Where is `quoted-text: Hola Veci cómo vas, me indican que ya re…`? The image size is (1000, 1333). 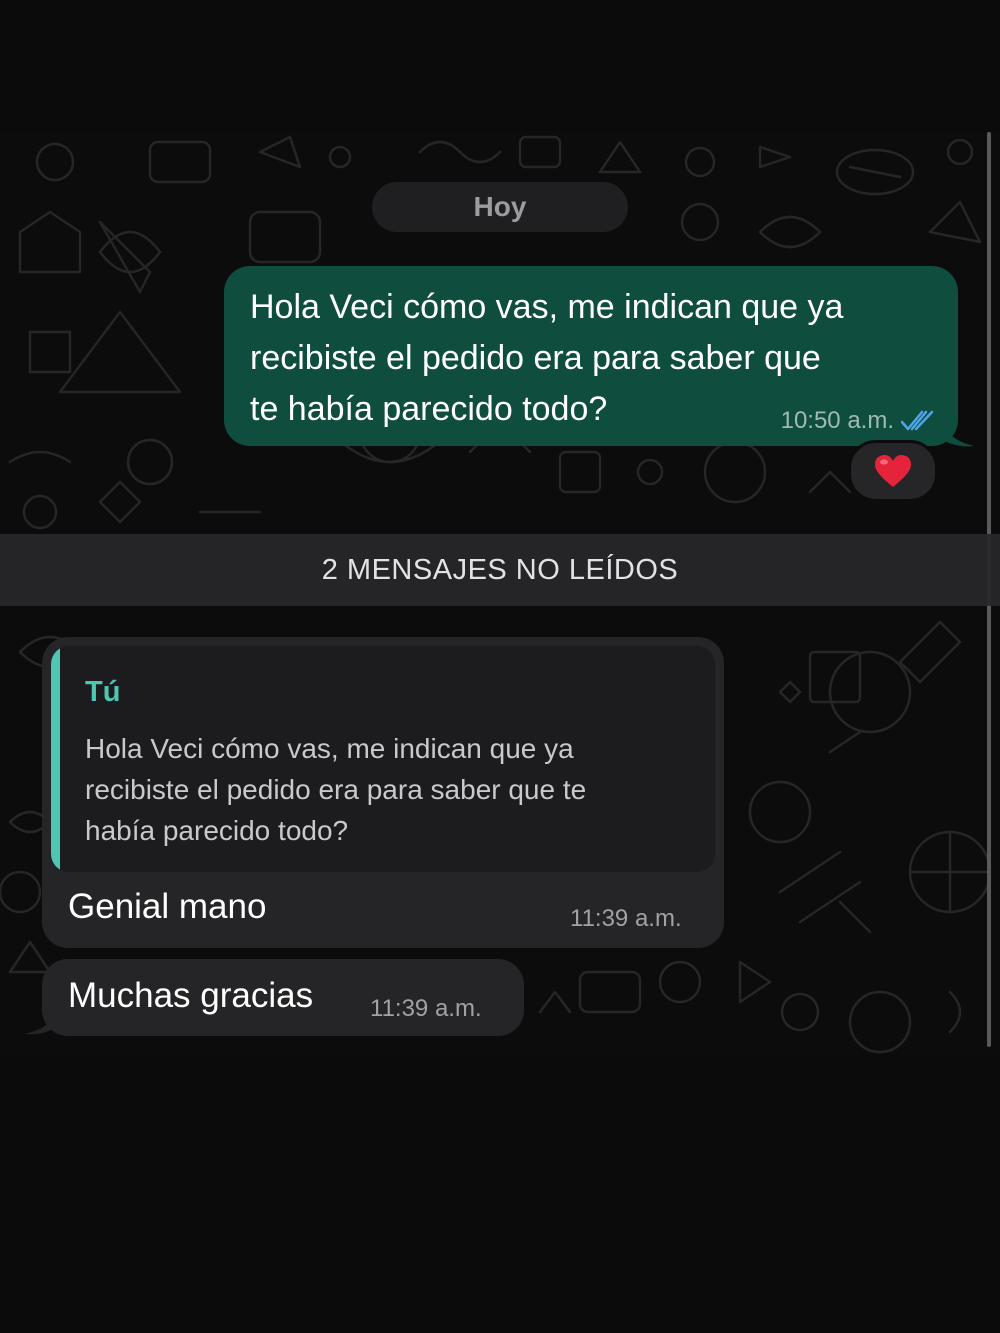
quoted-text: Hola Veci cómo vas, me indican que ya re… is located at coordinates (390, 789).